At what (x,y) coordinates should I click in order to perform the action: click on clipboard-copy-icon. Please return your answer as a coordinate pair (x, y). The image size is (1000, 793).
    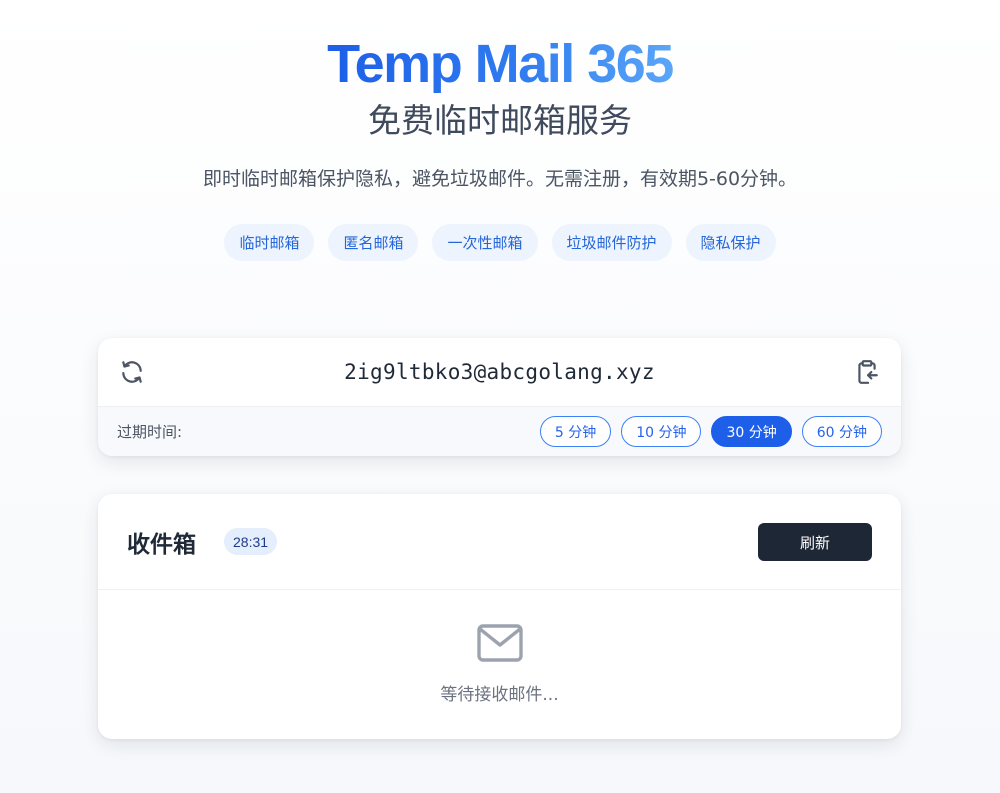
    Looking at the image, I should click on (868, 372).